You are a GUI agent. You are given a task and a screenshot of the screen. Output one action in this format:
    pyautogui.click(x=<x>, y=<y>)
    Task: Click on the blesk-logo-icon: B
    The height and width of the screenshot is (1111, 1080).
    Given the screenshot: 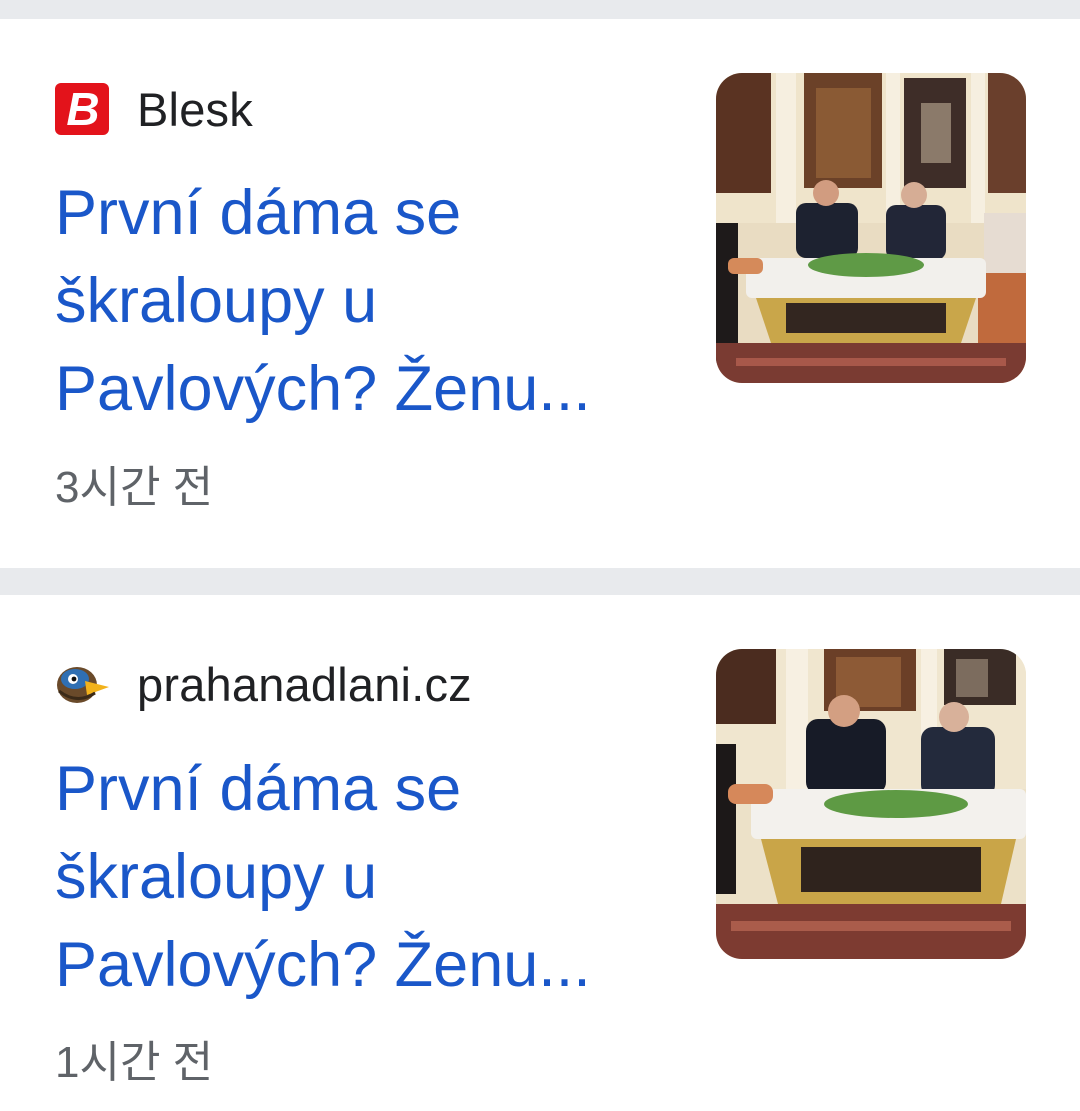 What is the action you would take?
    pyautogui.click(x=82, y=109)
    